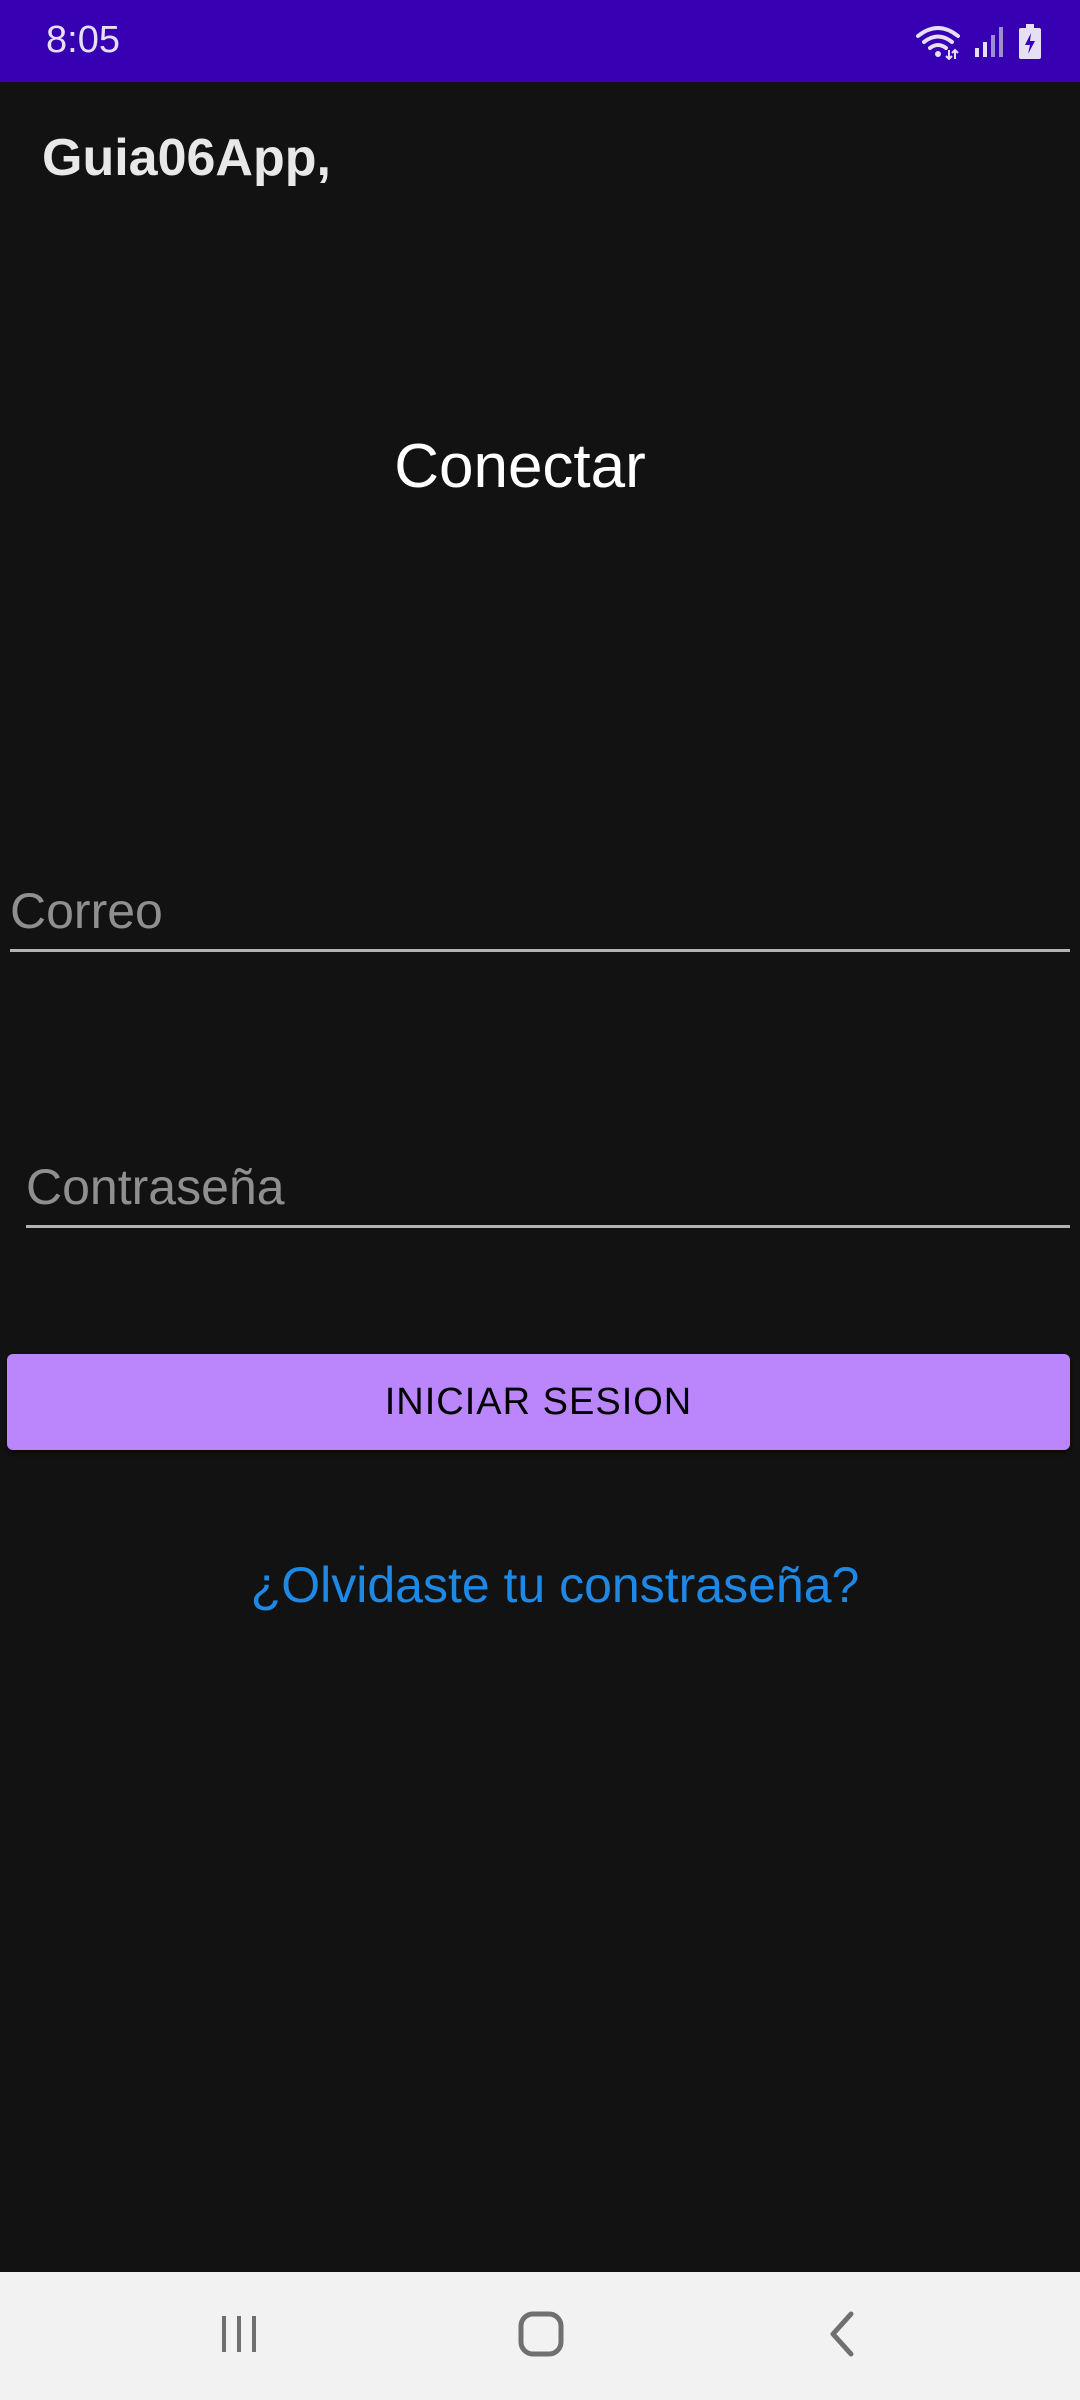 The width and height of the screenshot is (1080, 2400). Describe the element at coordinates (938, 42) in the screenshot. I see `wifi-icon` at that location.